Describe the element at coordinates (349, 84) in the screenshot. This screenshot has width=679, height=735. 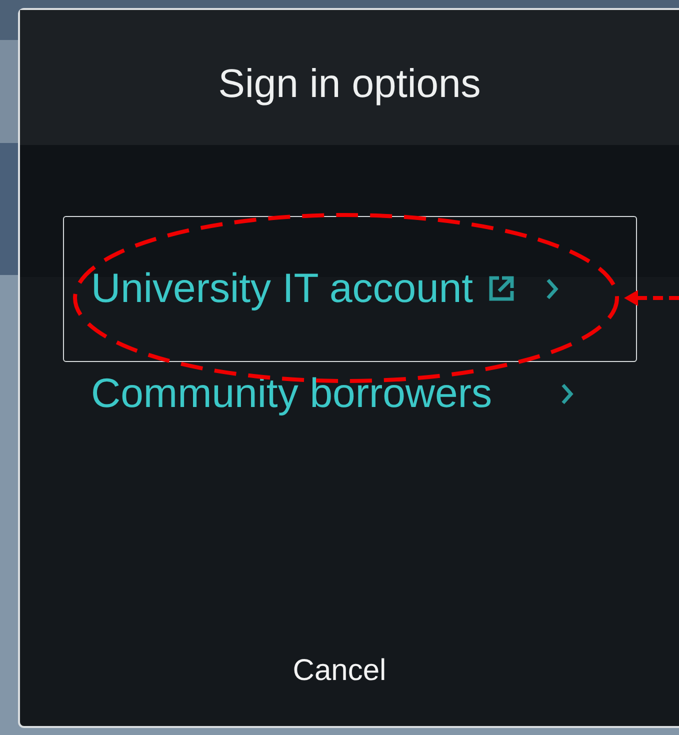
I see `dialog-title: Sign in options` at that location.